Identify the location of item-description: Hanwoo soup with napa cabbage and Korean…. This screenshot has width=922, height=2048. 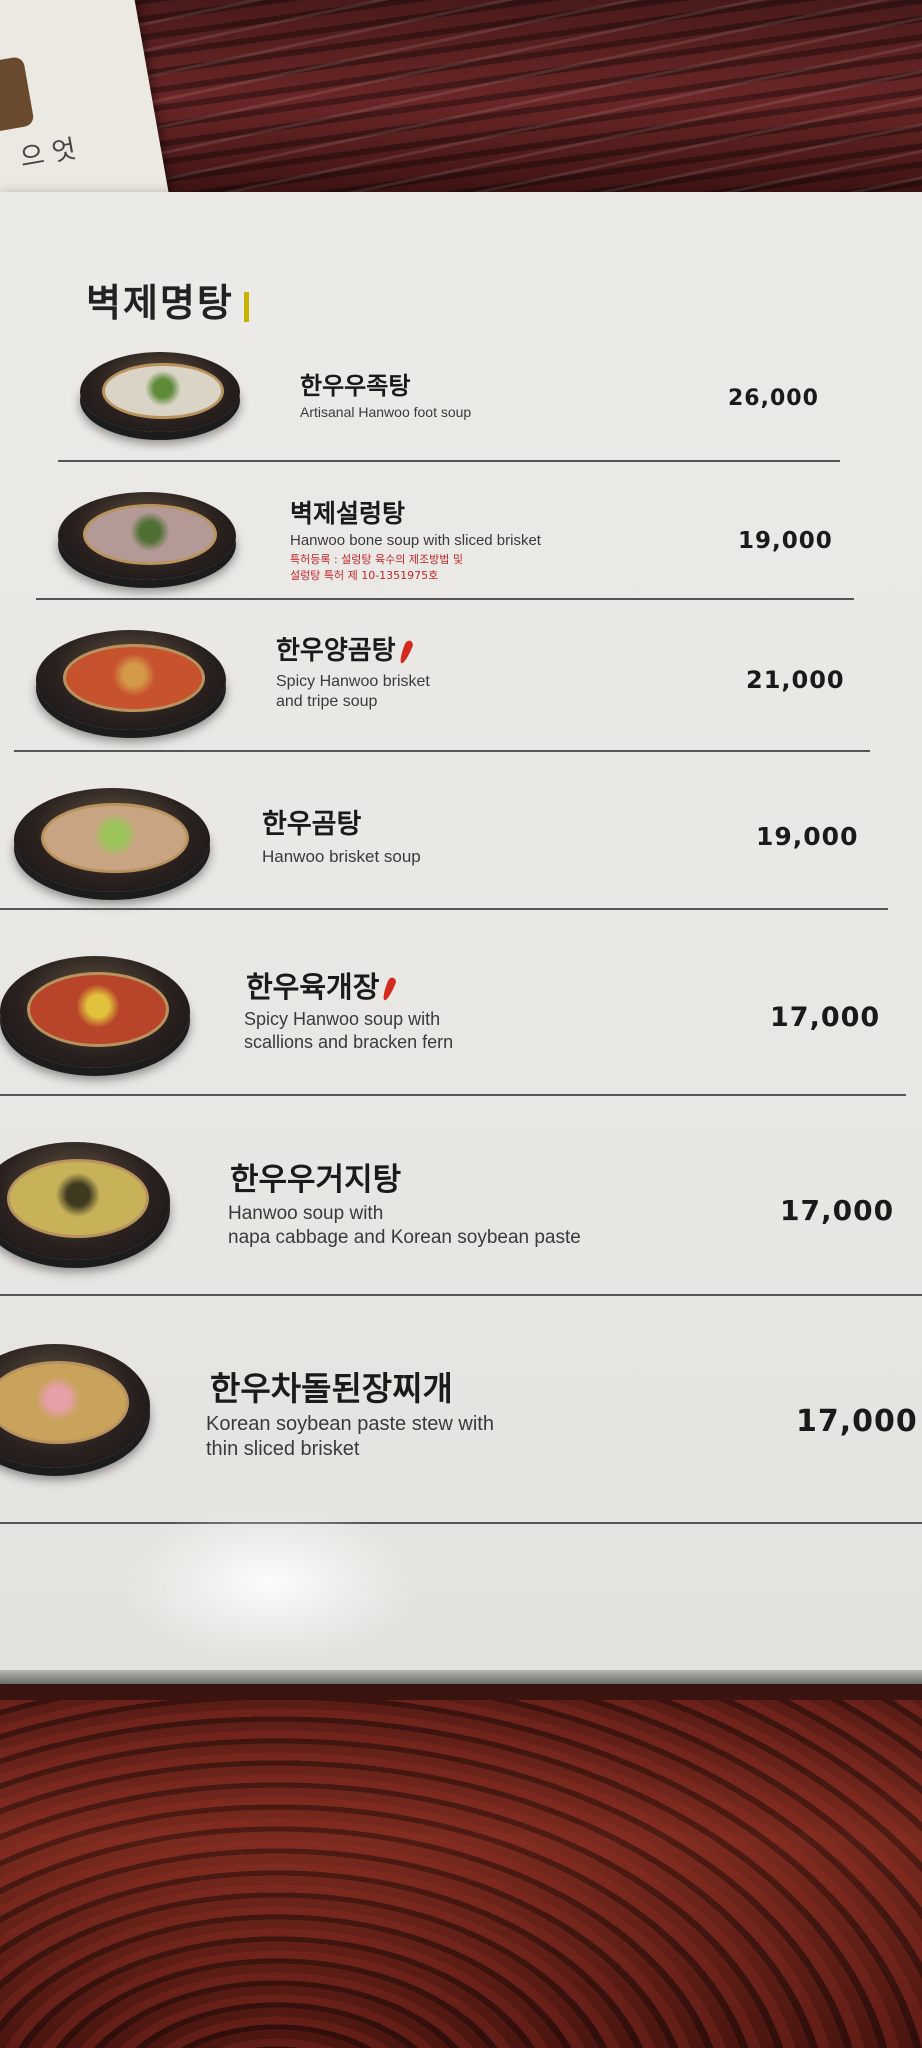
(404, 1225).